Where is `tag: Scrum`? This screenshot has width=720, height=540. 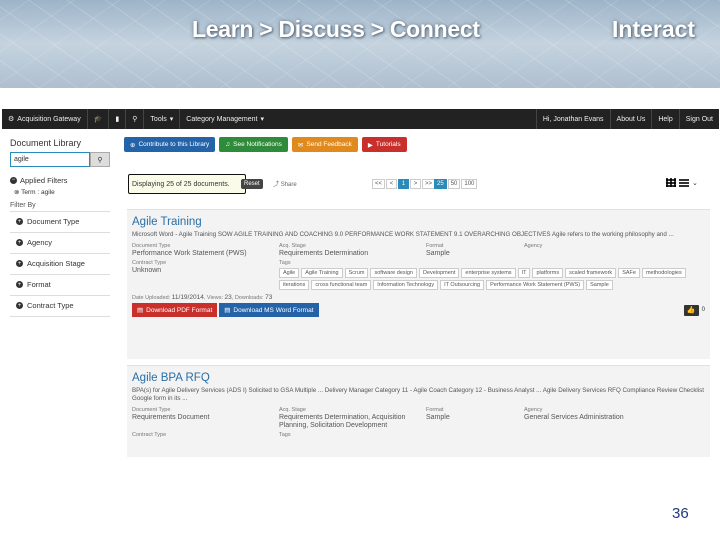
tag: Scrum is located at coordinates (356, 273).